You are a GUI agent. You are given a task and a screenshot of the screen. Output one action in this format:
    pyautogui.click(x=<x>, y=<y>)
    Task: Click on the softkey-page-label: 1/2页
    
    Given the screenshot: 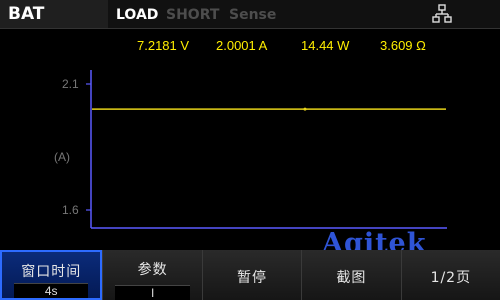 What is the action you would take?
    pyautogui.click(x=451, y=278)
    